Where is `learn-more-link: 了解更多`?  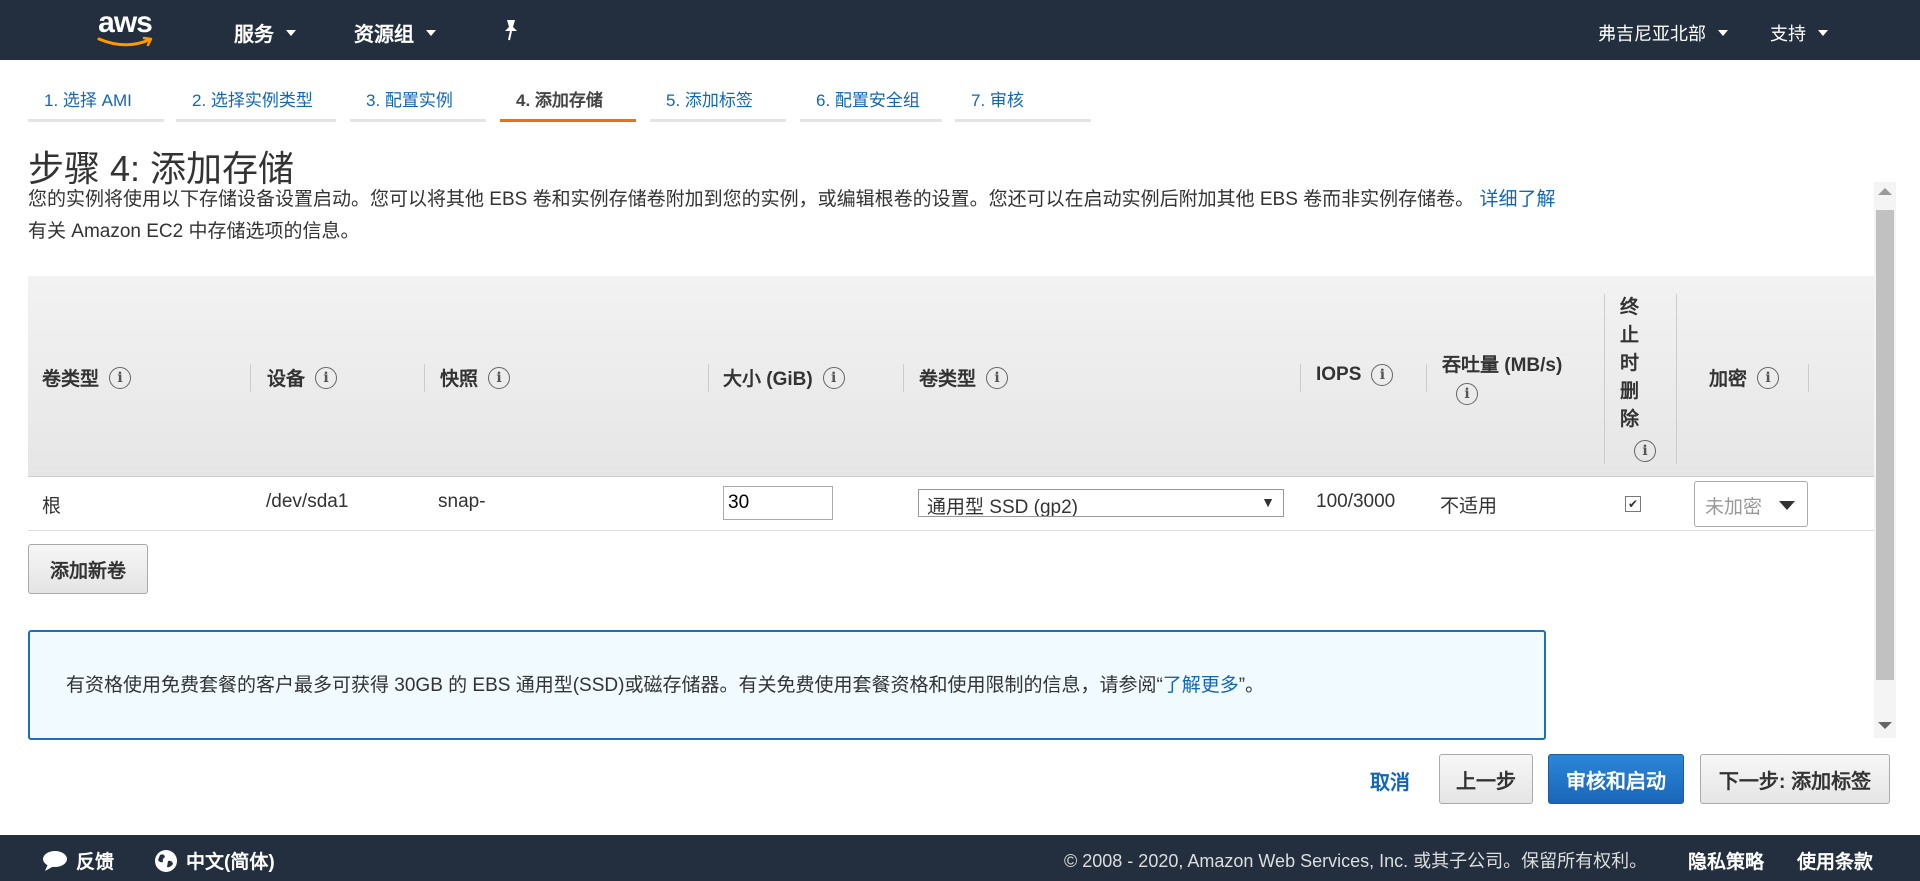
learn-more-link: 了解更多 is located at coordinates (1201, 685).